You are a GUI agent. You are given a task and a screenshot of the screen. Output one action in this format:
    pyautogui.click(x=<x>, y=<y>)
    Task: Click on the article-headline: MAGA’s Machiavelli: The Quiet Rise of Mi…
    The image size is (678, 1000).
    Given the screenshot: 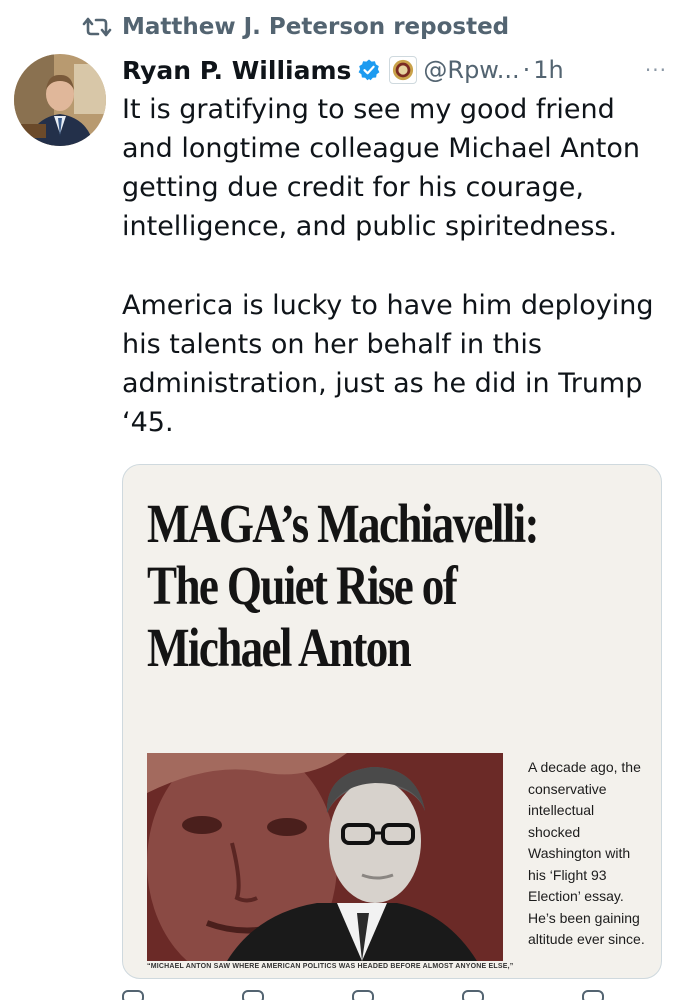 What is the action you would take?
    pyautogui.click(x=352, y=586)
    